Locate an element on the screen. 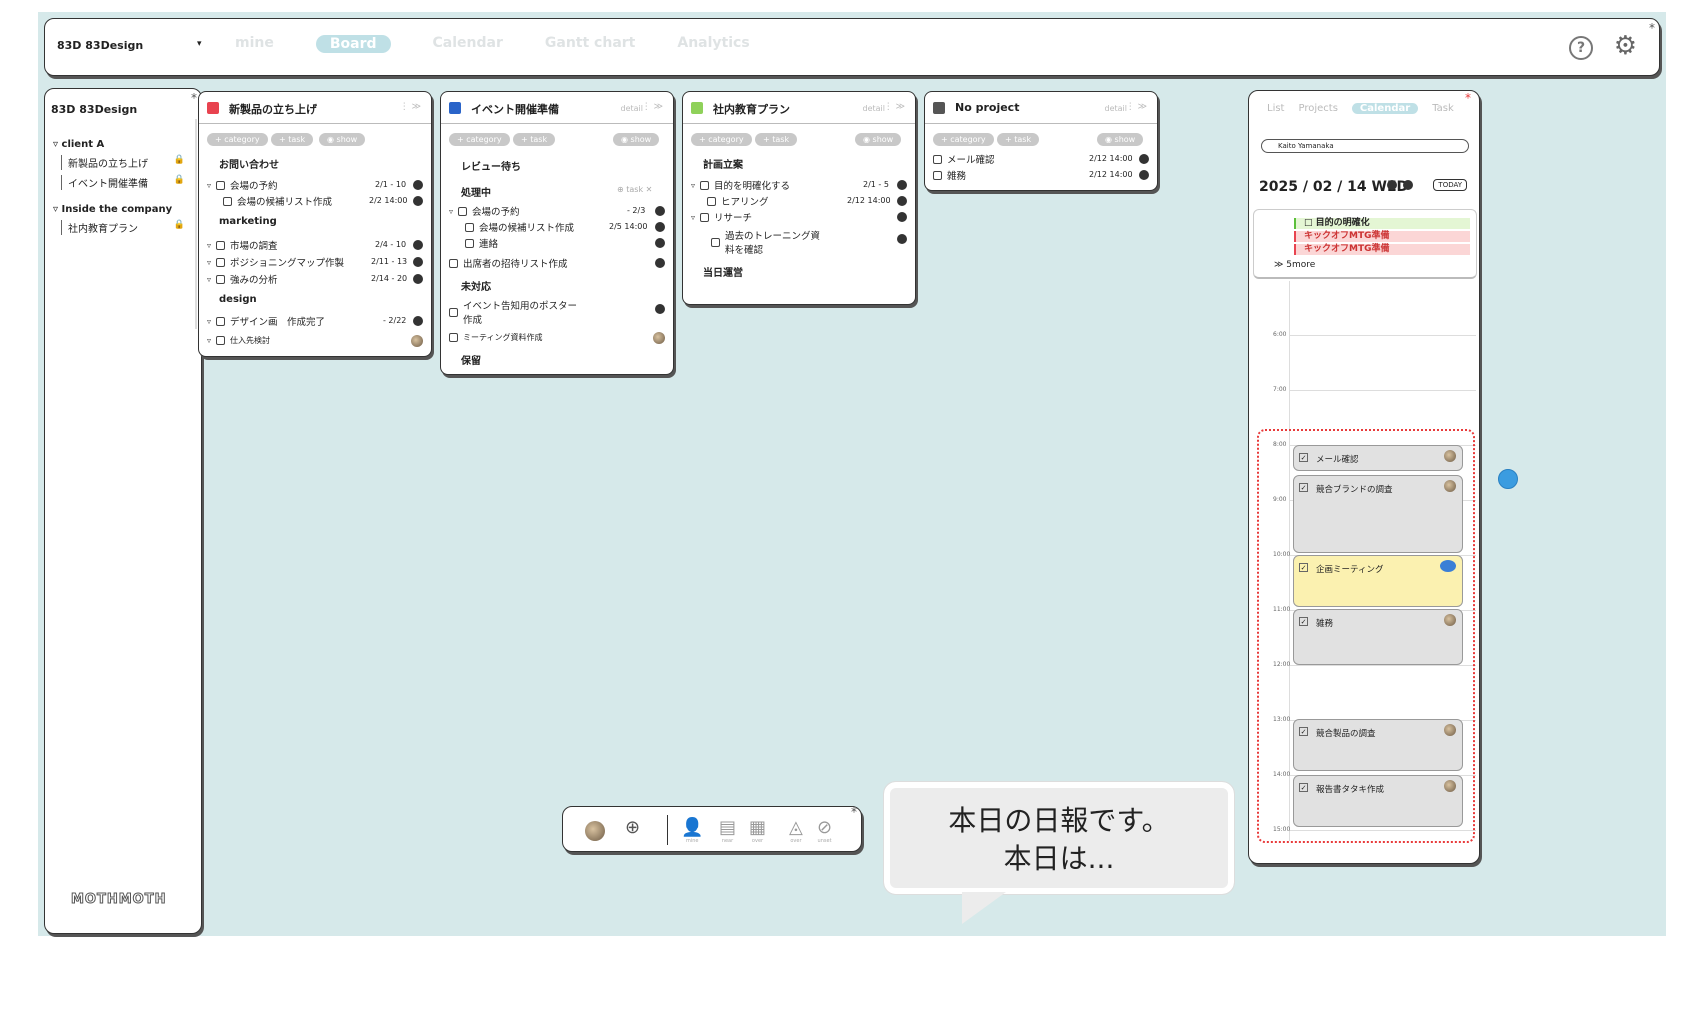 Image resolution: width=1702 pixels, height=1009 pixels. section-header: レビュー待ち is located at coordinates (491, 165).